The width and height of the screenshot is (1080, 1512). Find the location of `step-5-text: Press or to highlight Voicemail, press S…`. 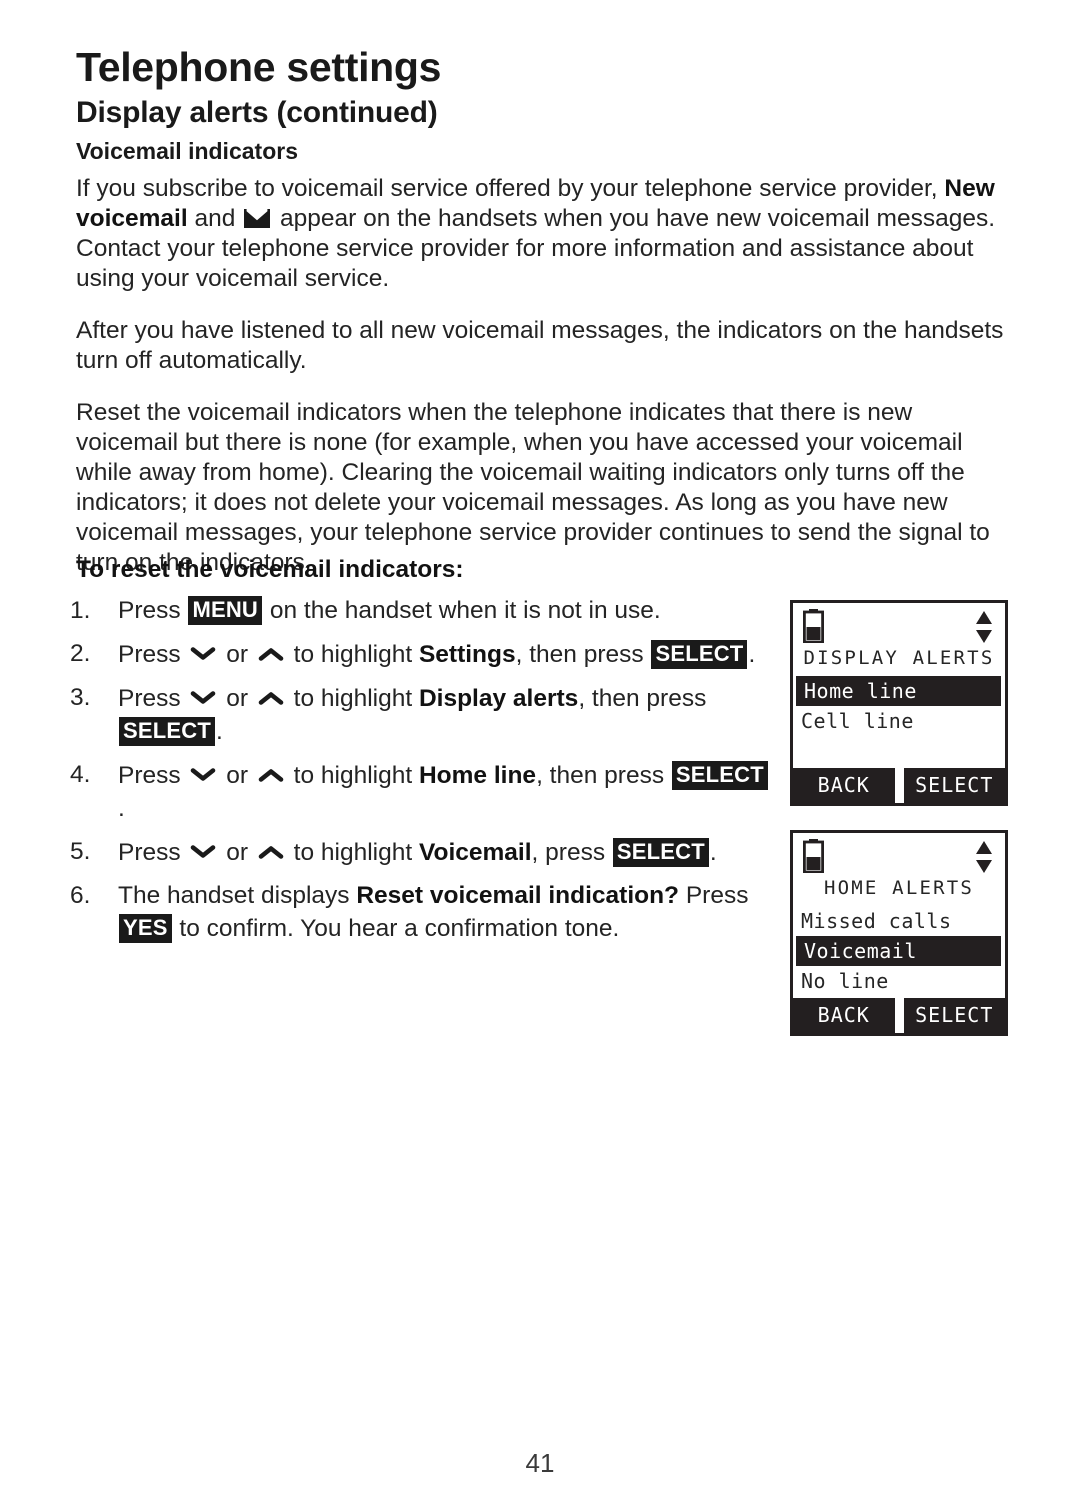

step-5-text: Press or to highlight Voicemail, press S… is located at coordinates (444, 852).